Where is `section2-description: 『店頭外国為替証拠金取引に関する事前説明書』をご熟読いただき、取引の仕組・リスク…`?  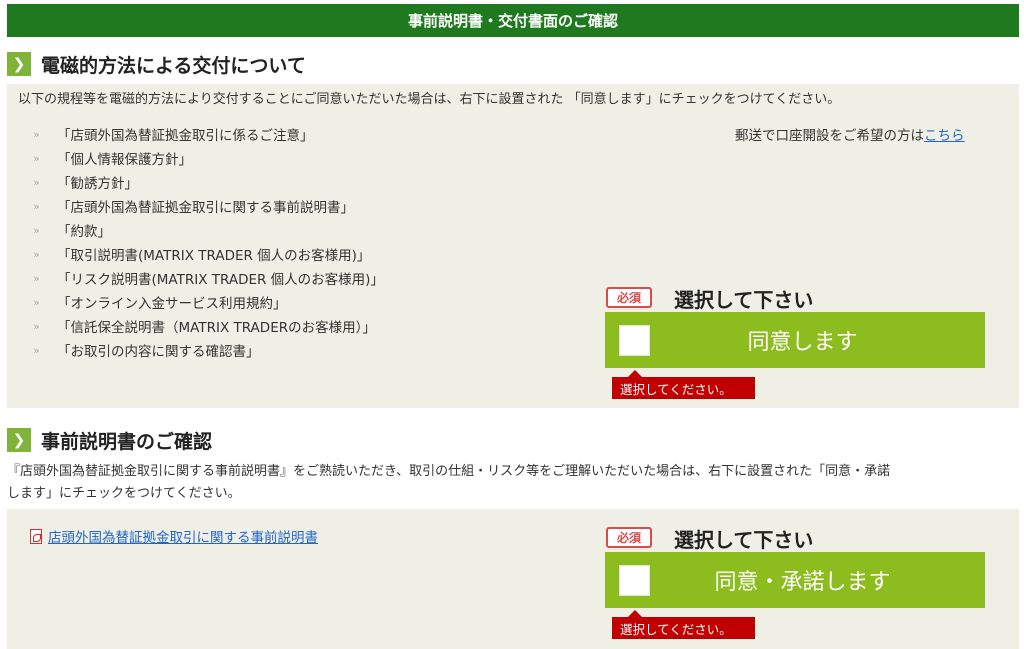
section2-description: 『店頭外国為替証拠金取引に関する事前説明書』をご熟読いただき、取引の仕組・リスク… is located at coordinates (449, 482).